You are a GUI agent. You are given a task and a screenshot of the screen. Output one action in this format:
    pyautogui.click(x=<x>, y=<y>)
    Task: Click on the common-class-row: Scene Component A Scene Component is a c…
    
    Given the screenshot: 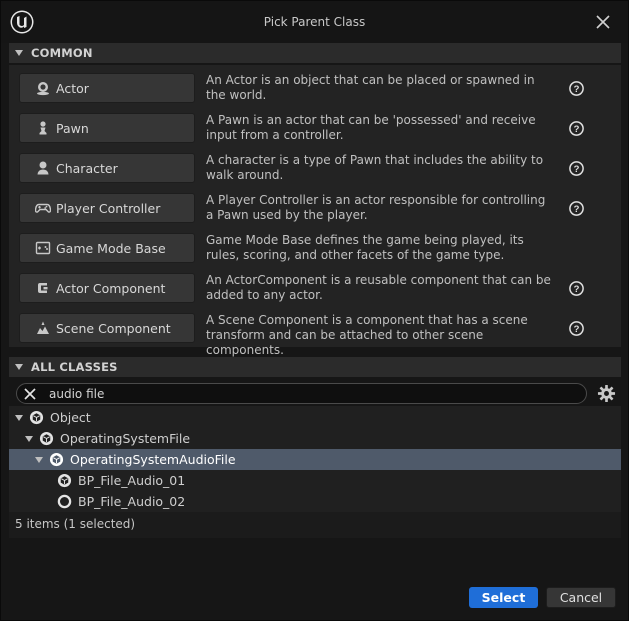 What is the action you would take?
    pyautogui.click(x=315, y=332)
    